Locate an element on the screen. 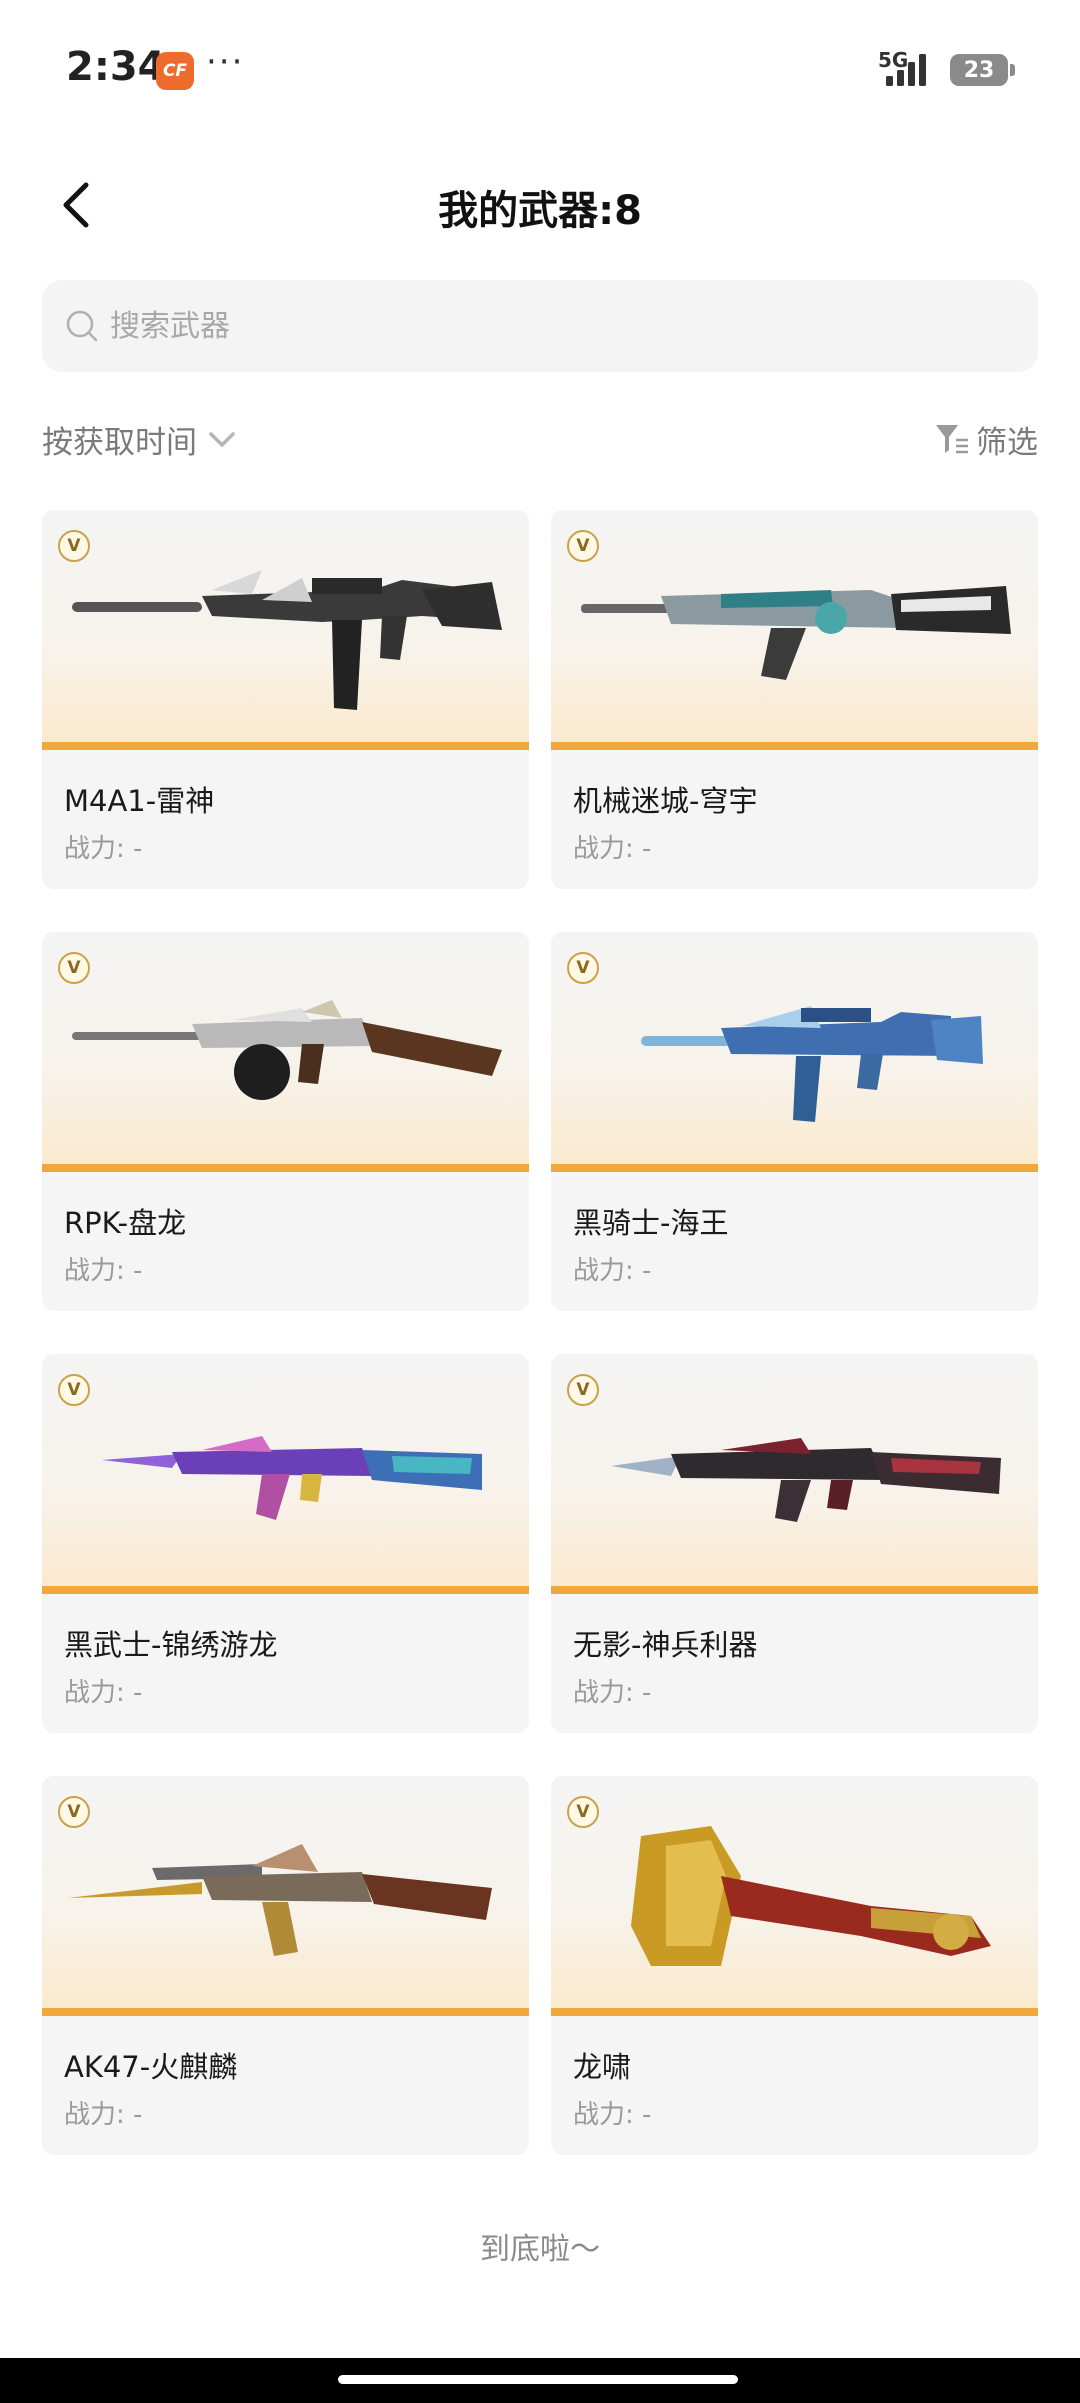 This screenshot has width=1080, height=2403. weapon-card: V RPK-盘龙 战力: - is located at coordinates (285, 1121).